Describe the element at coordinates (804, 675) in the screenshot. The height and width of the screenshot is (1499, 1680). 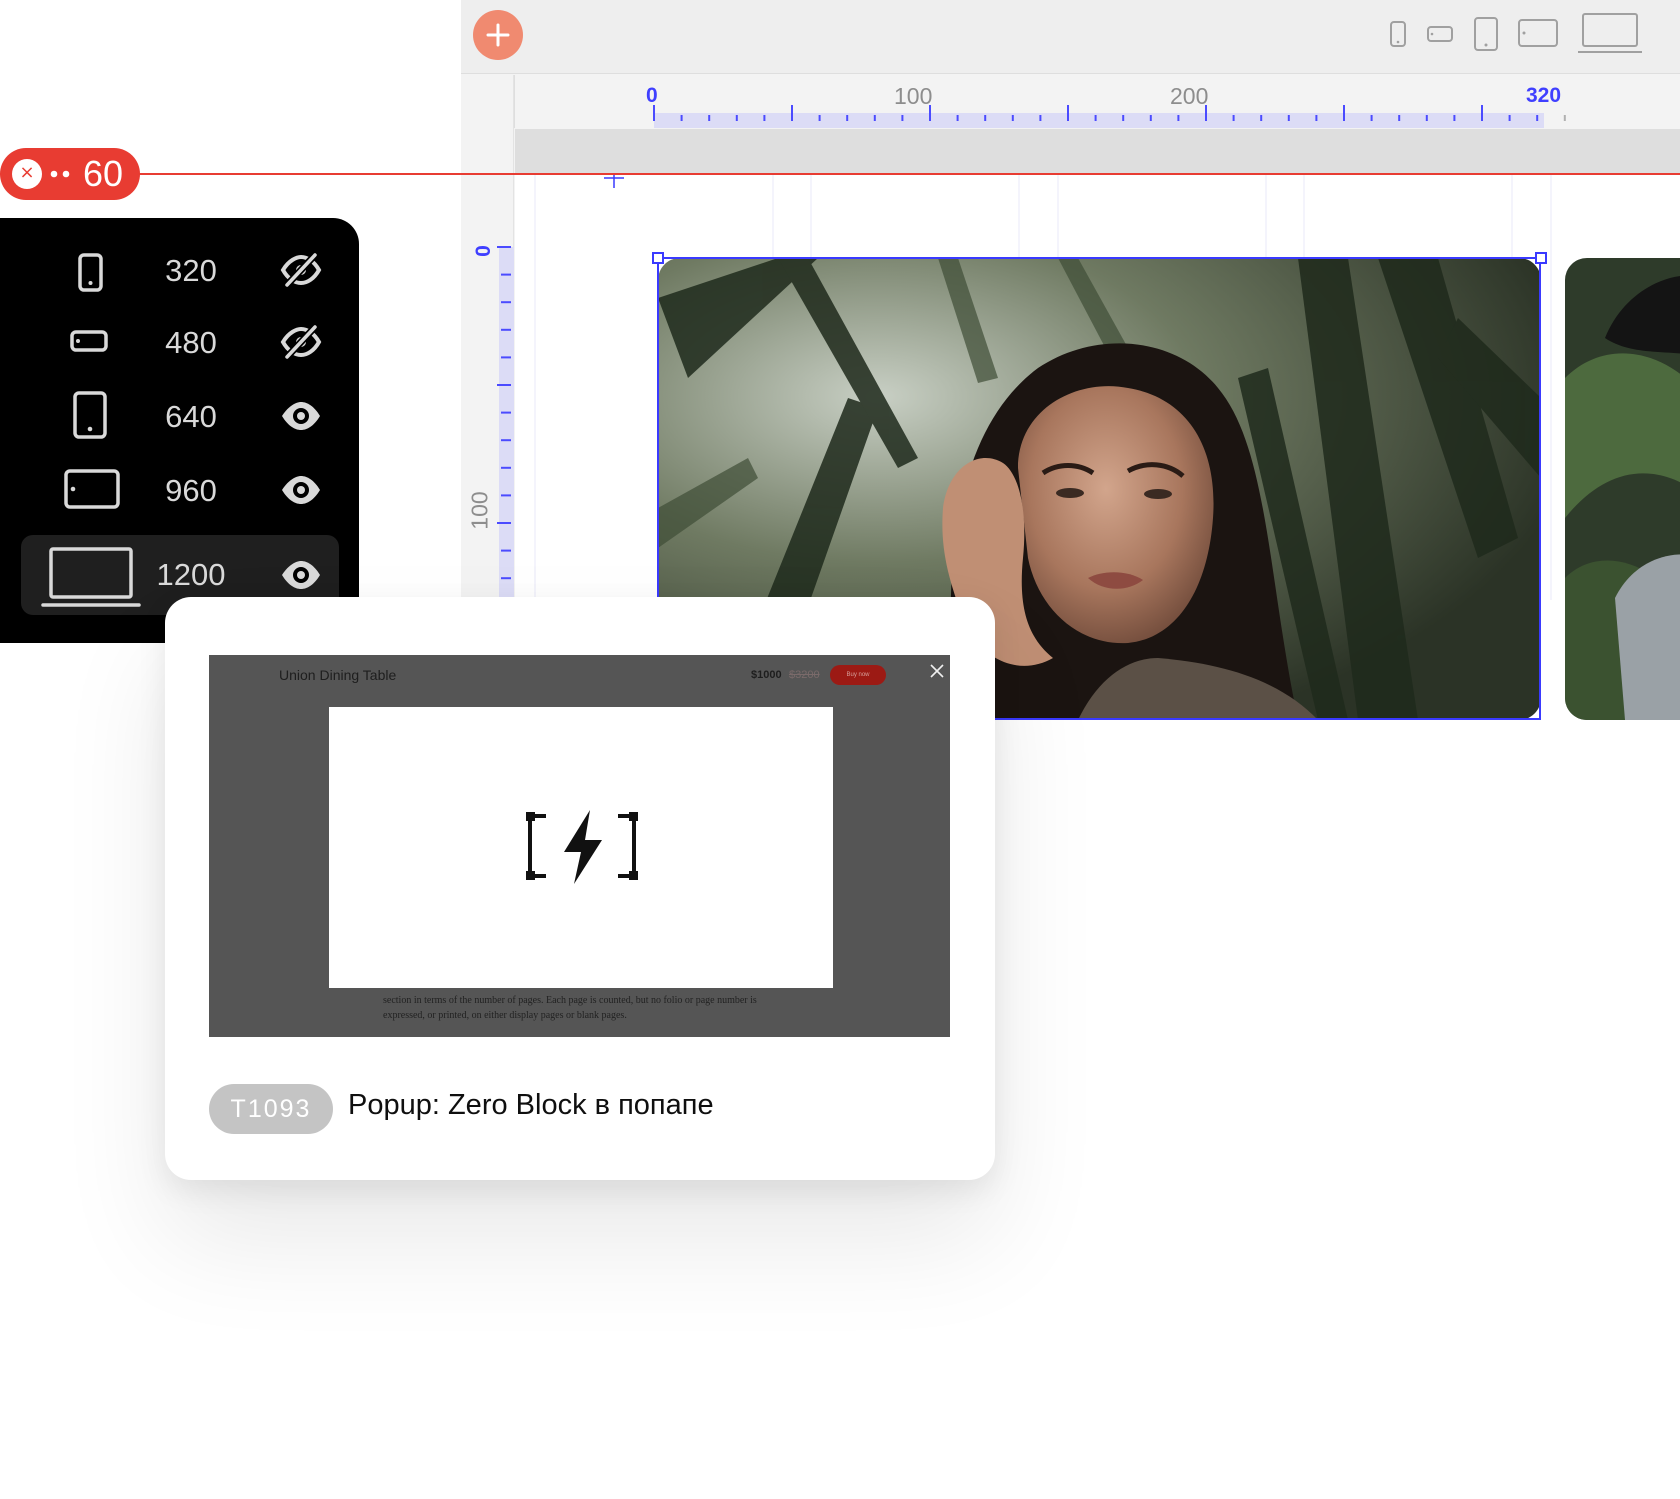
I see `preview-old-price: $3200` at that location.